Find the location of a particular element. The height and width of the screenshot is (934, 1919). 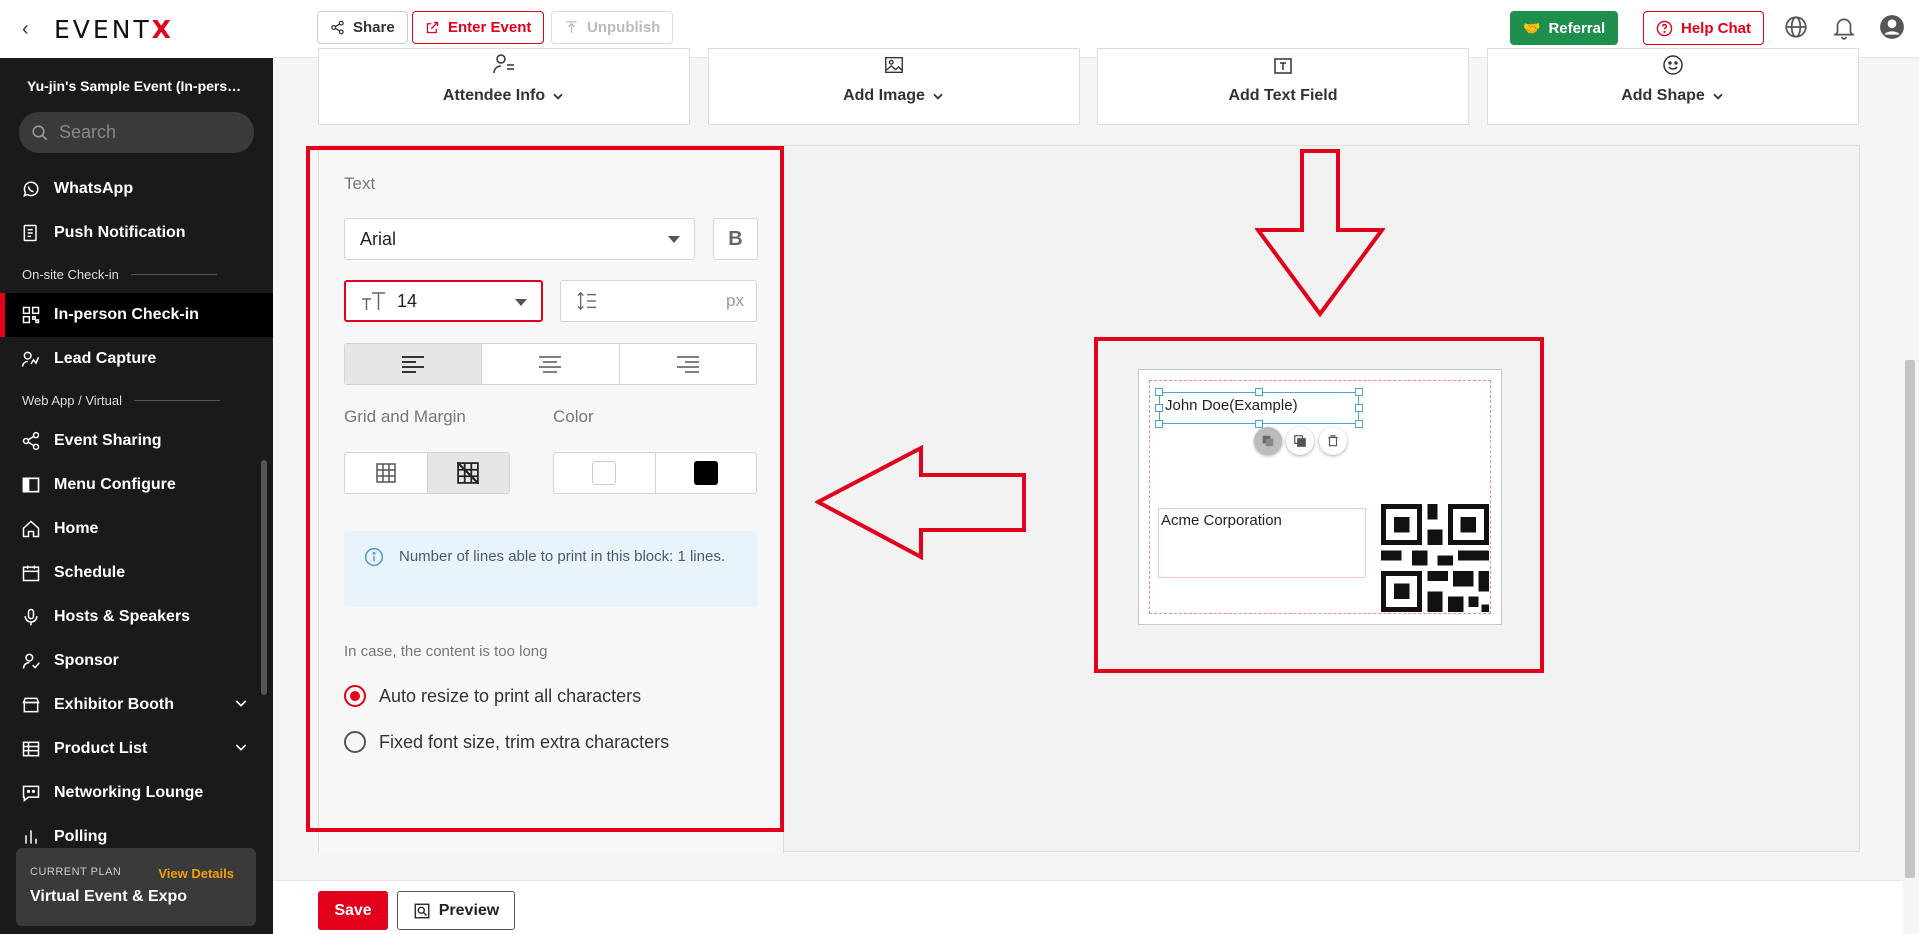

sidebar-item-home: Home is located at coordinates (136, 529).